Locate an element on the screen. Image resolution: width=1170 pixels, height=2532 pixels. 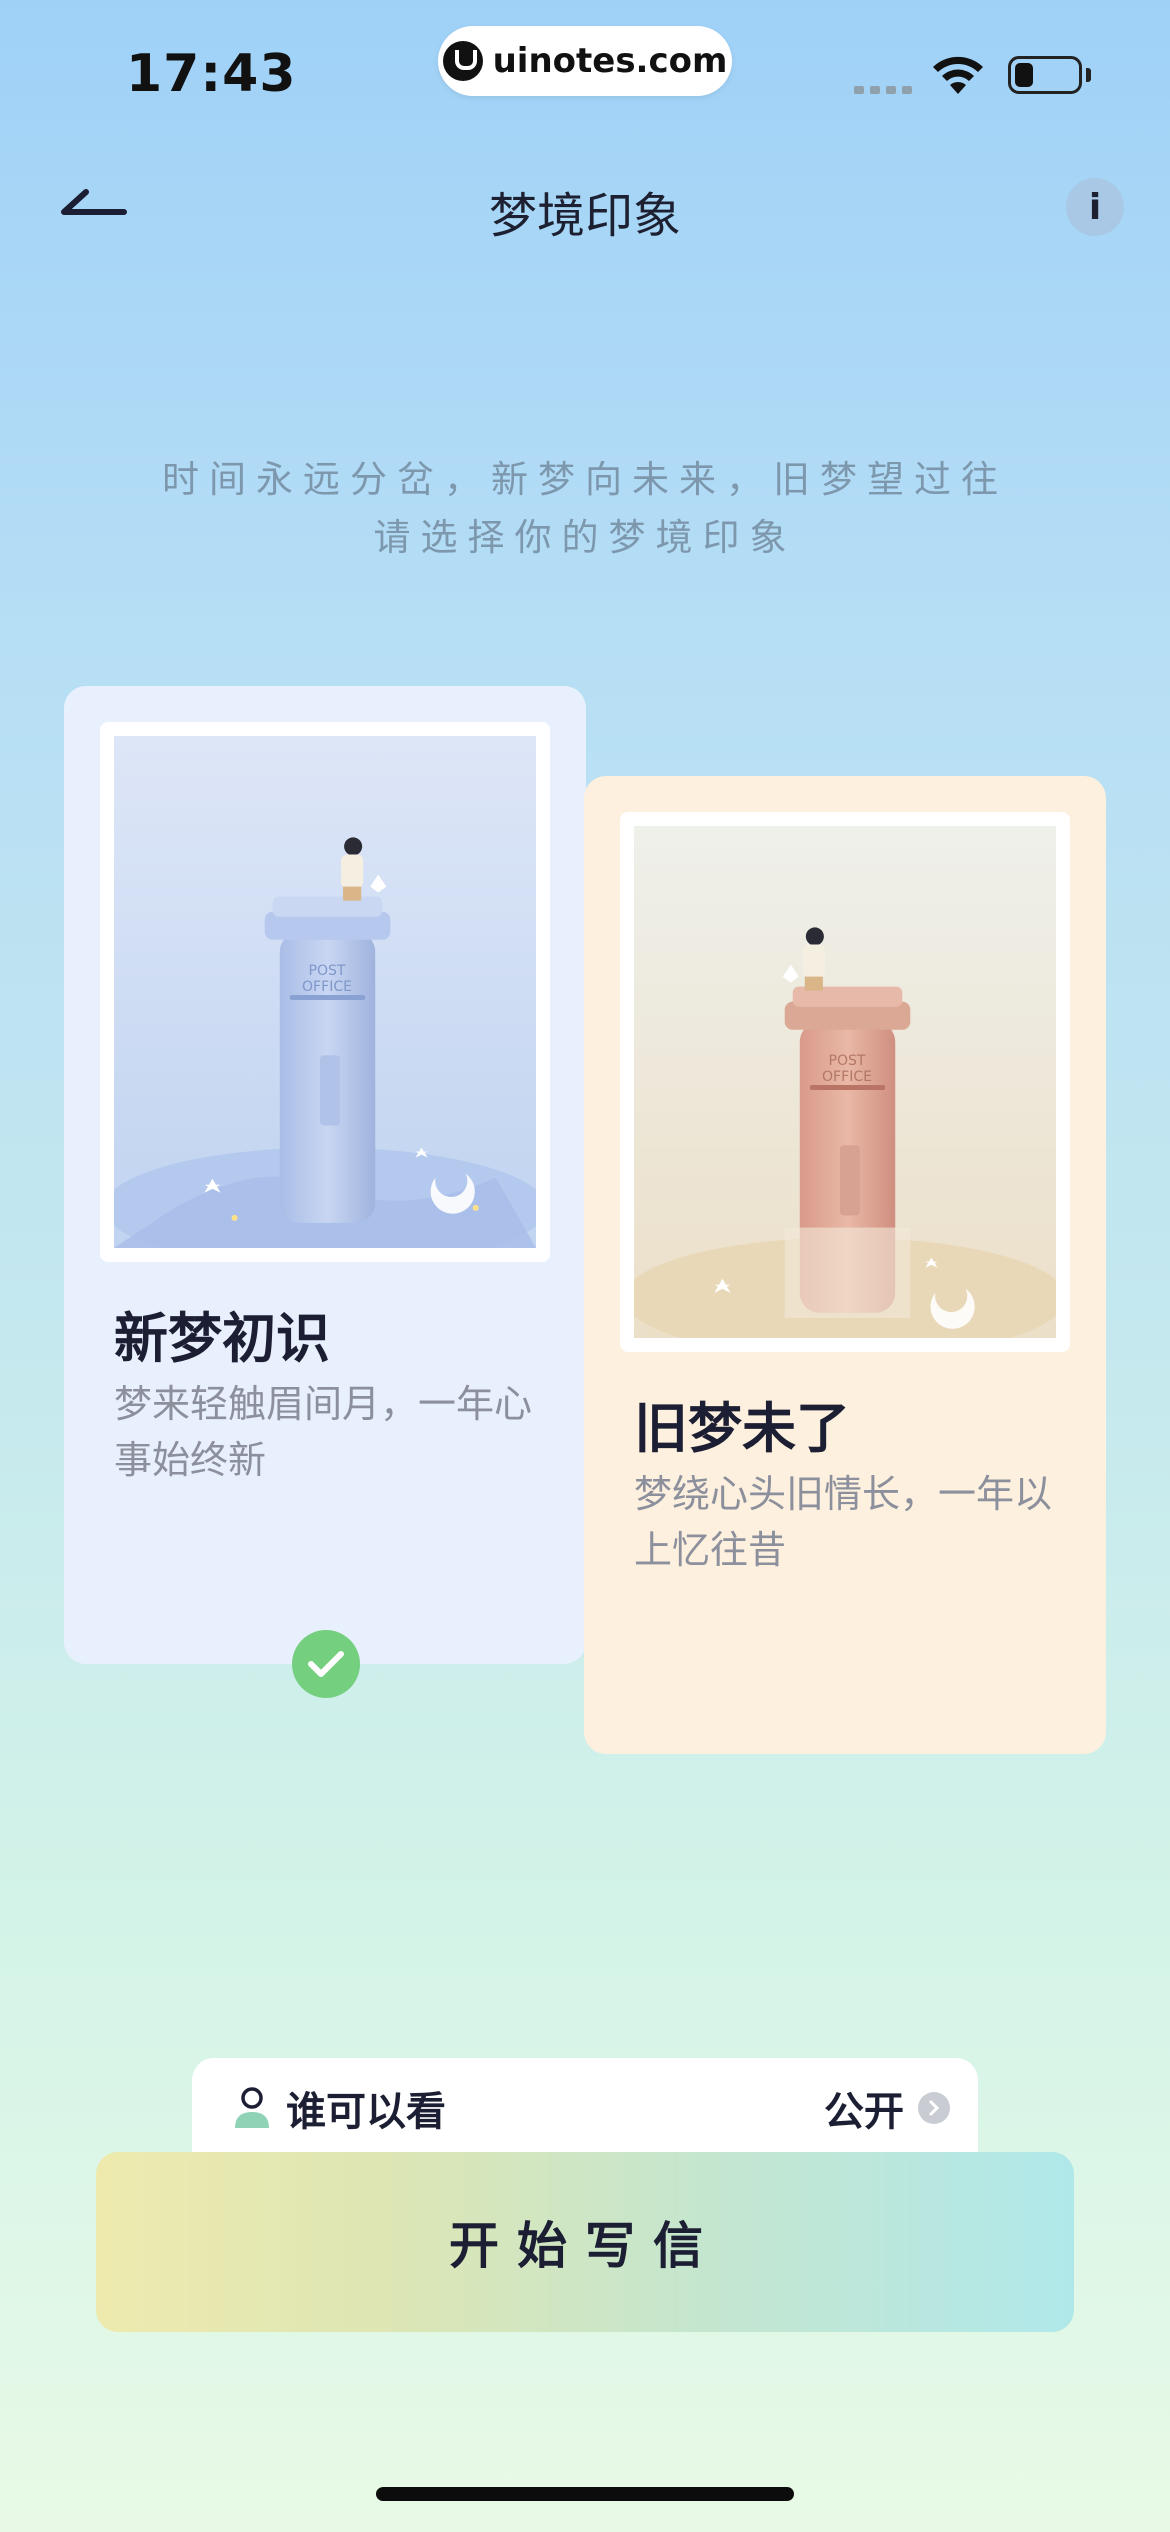
postbox-label-1: POST is located at coordinates (326, 971).